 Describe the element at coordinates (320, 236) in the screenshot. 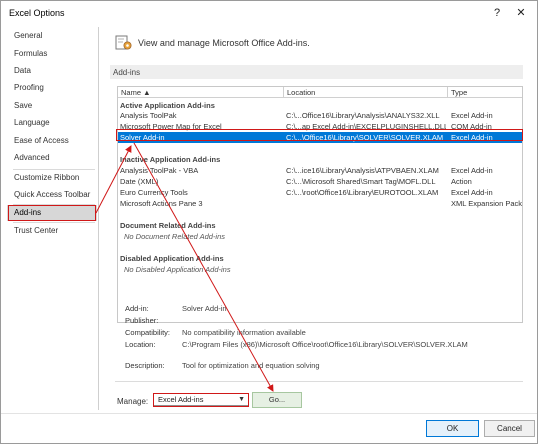

I see `empty-message: No Document Related Add-ins` at that location.